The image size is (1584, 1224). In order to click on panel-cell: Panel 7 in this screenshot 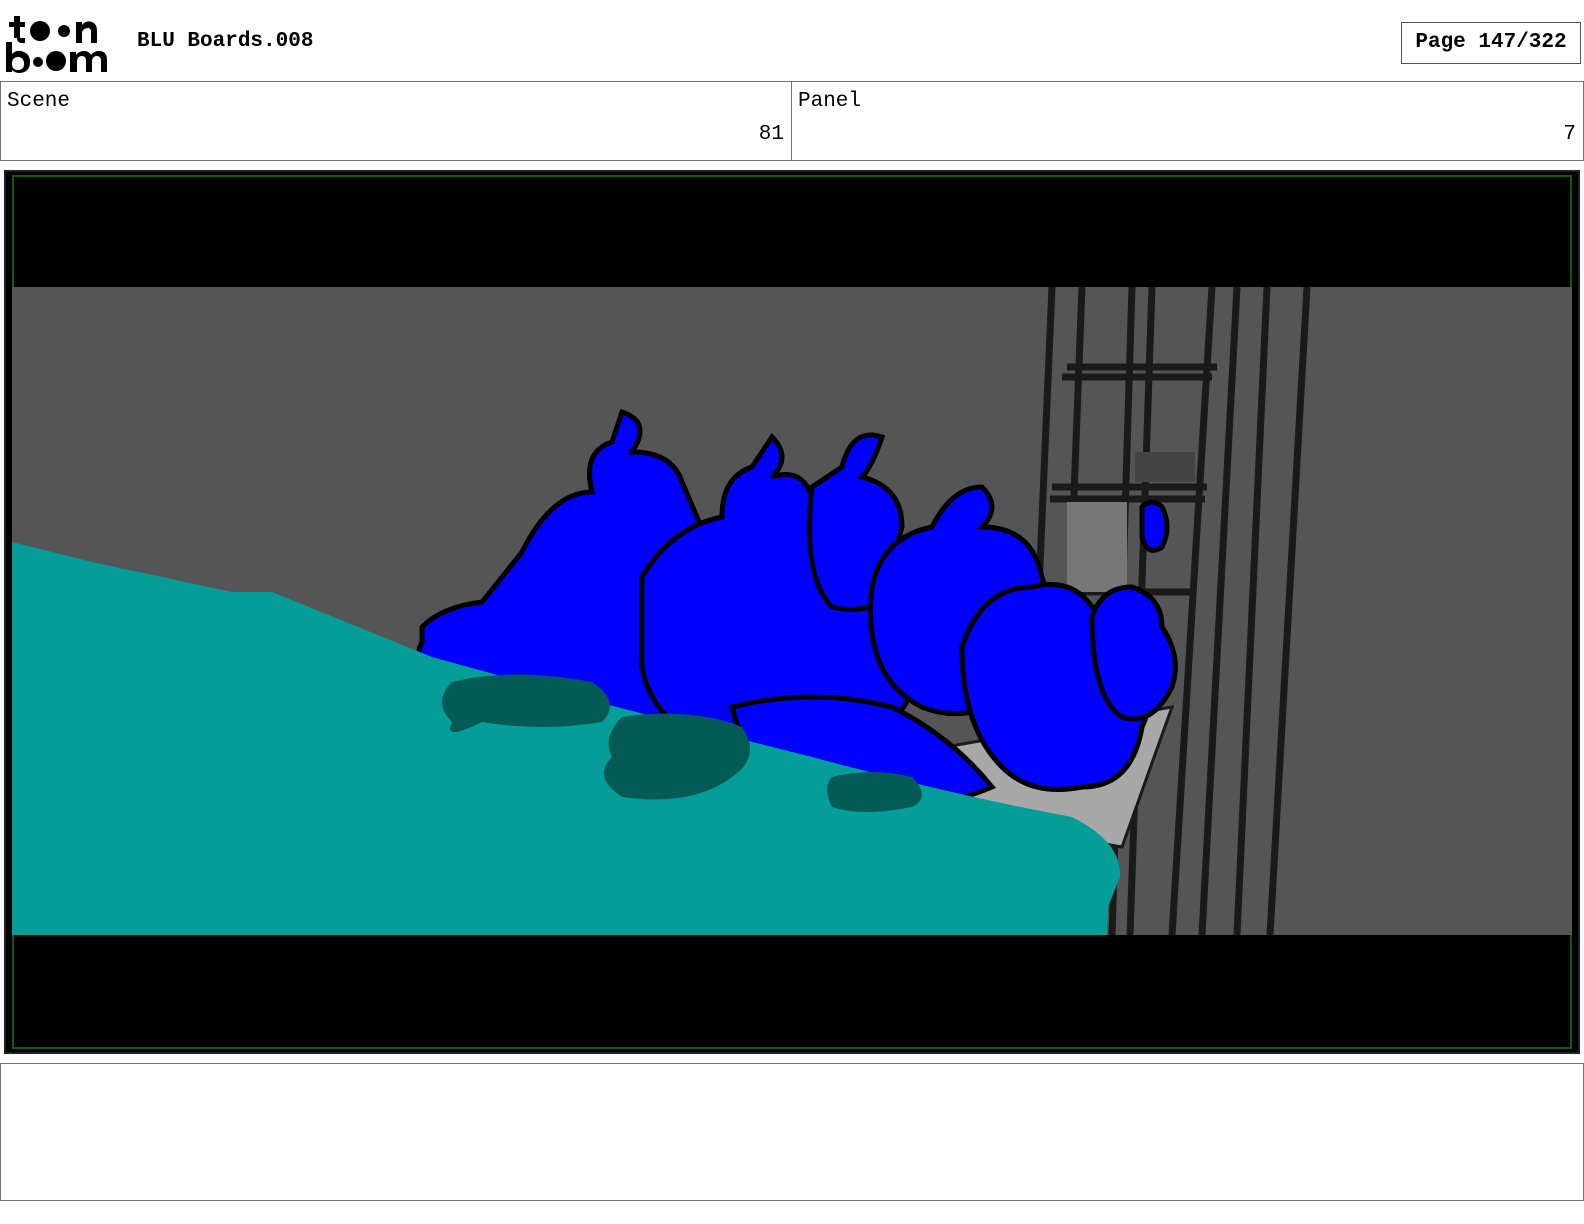, I will do `click(1188, 121)`.